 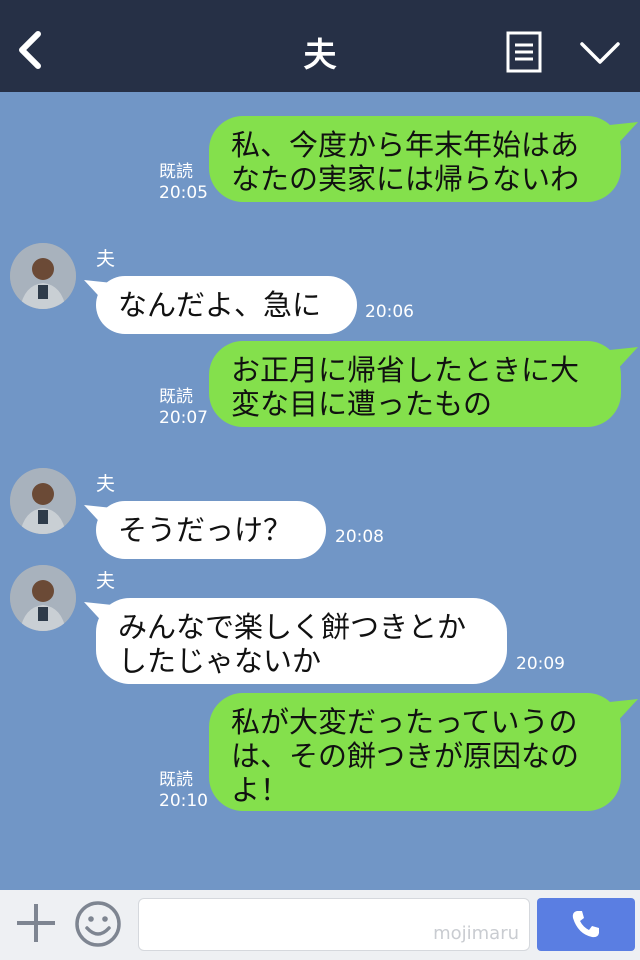 What do you see at coordinates (260, 790) in the screenshot?
I see `message-text-line: よ！` at bounding box center [260, 790].